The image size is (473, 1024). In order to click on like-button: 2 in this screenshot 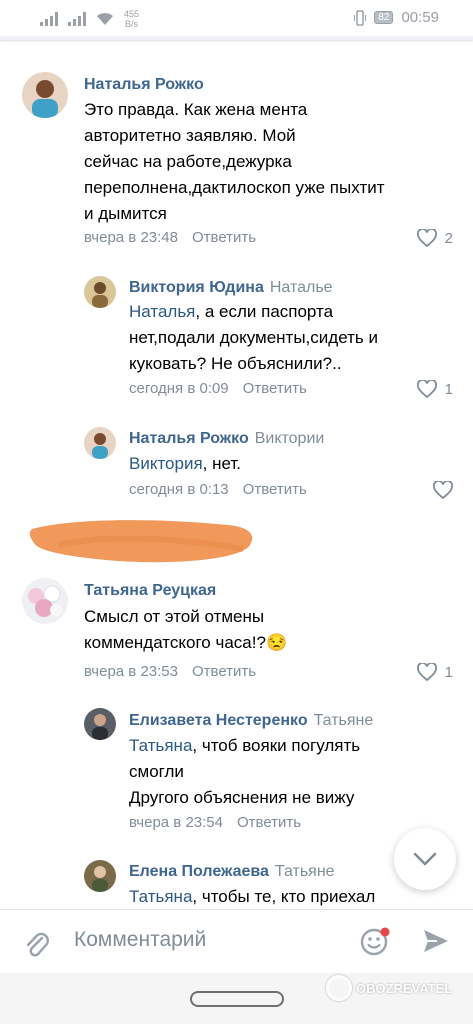, I will do `click(434, 238)`.